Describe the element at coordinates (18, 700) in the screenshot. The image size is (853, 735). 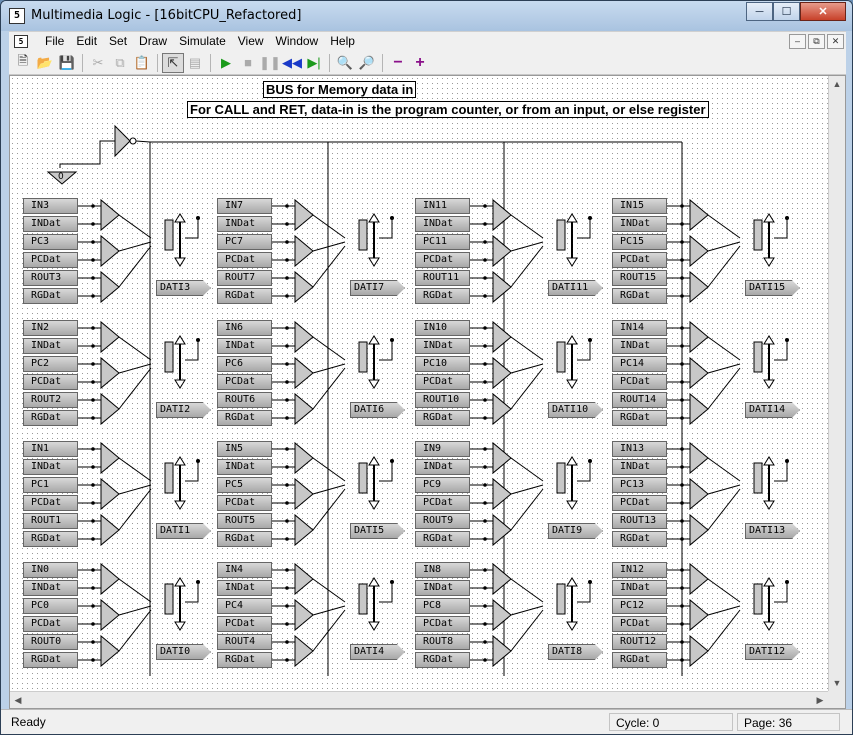
I see `scroll-left-icon: ◀` at that location.